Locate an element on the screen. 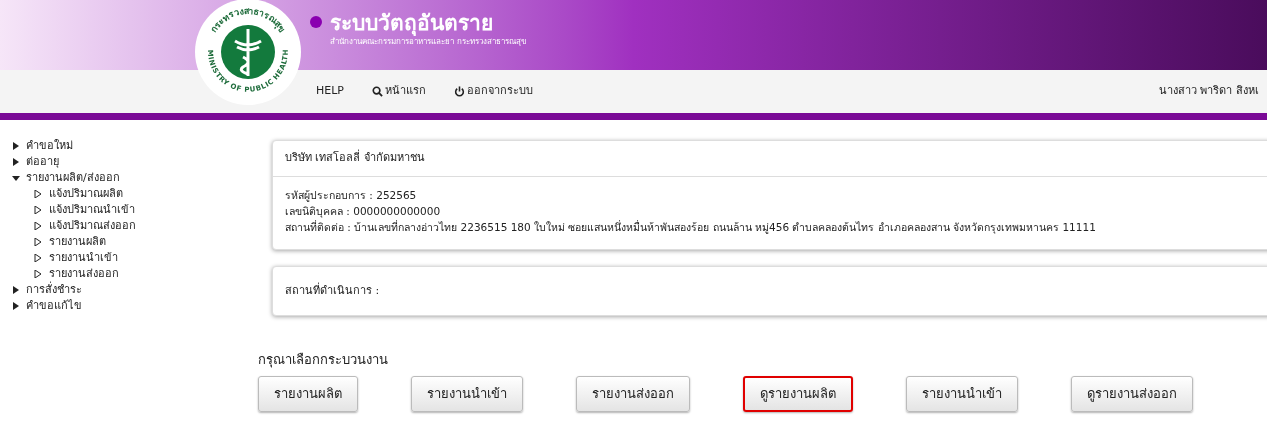 The height and width of the screenshot is (432, 1267). user-name: นางสาว พาริดา สิงหเ is located at coordinates (1209, 91).